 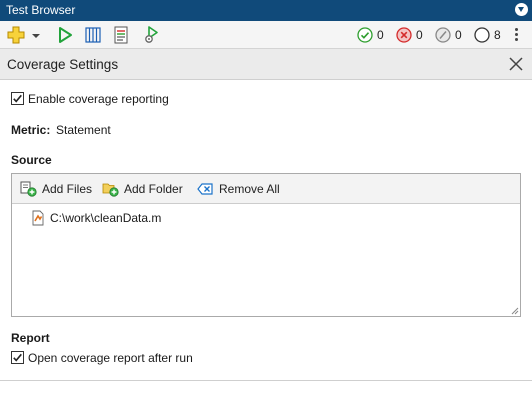 I want to click on add-files-label: Add Files, so click(x=67, y=189).